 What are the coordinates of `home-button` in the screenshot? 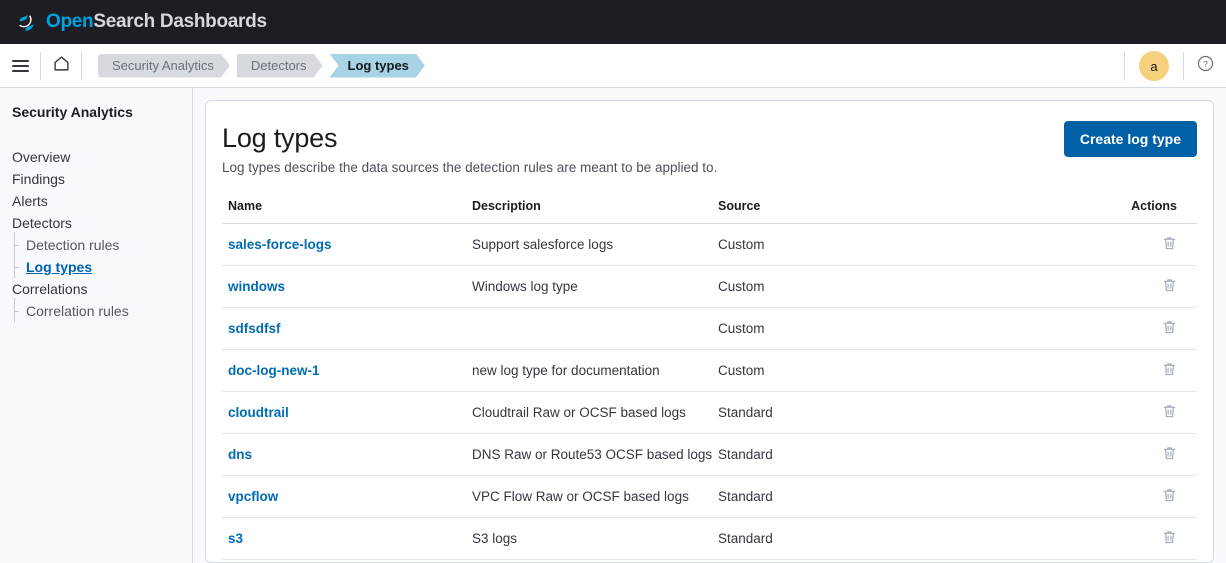 It's located at (61, 66).